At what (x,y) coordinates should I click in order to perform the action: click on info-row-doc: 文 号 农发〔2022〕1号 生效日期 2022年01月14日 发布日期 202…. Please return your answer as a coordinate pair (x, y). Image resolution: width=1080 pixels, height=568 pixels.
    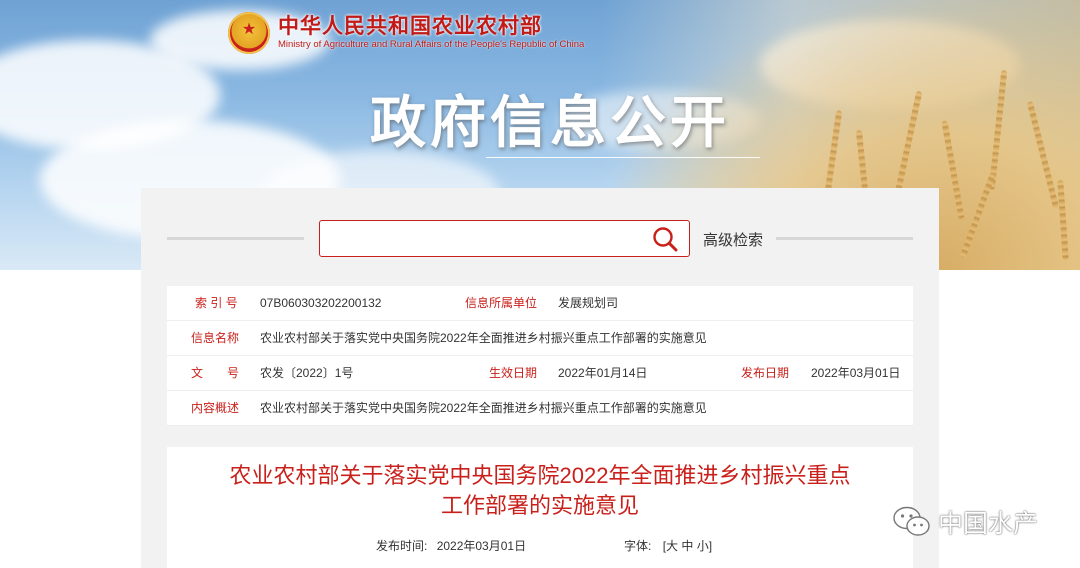
    Looking at the image, I should click on (540, 373).